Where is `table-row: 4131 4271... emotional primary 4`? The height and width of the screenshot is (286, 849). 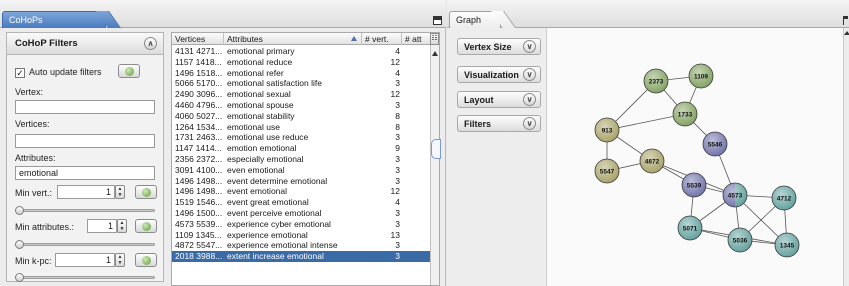
table-row: 4131 4271... emotional primary 4 is located at coordinates (302, 51).